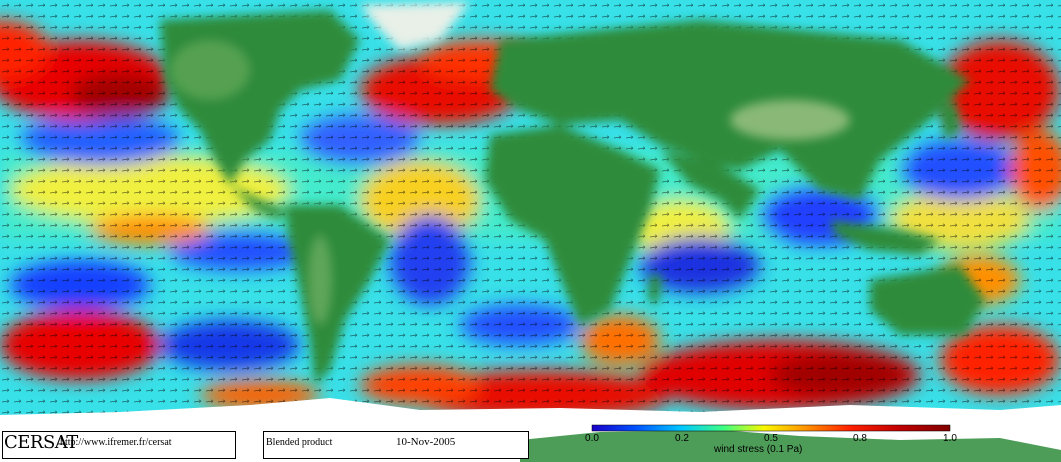  I want to click on date-label: 10-Nov-2005, so click(426, 442).